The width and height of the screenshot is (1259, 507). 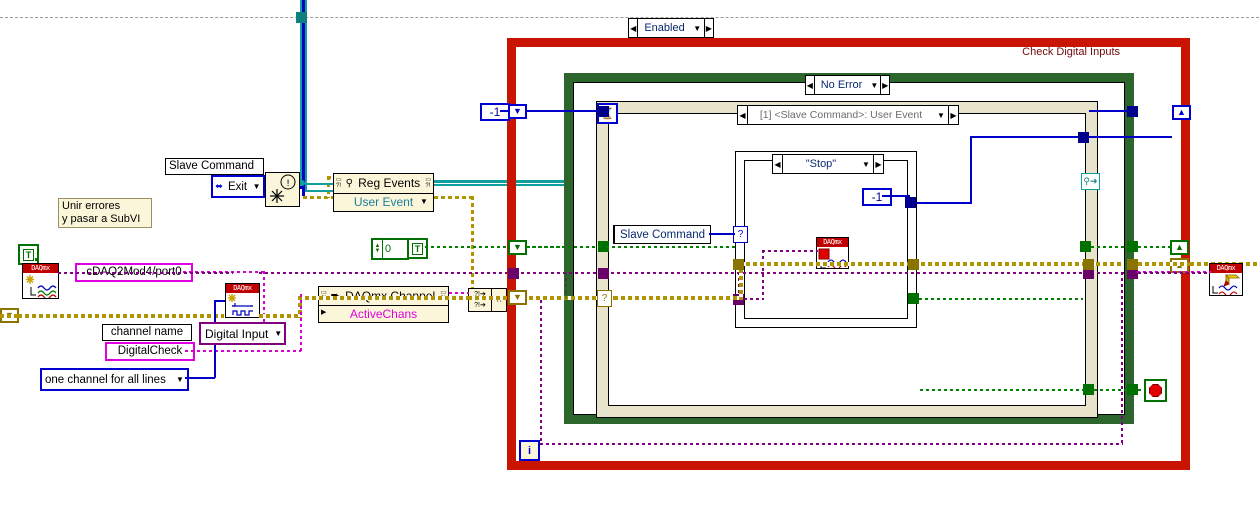 I want to click on daqmx-write-node: DAQmx, so click(x=1226, y=279).